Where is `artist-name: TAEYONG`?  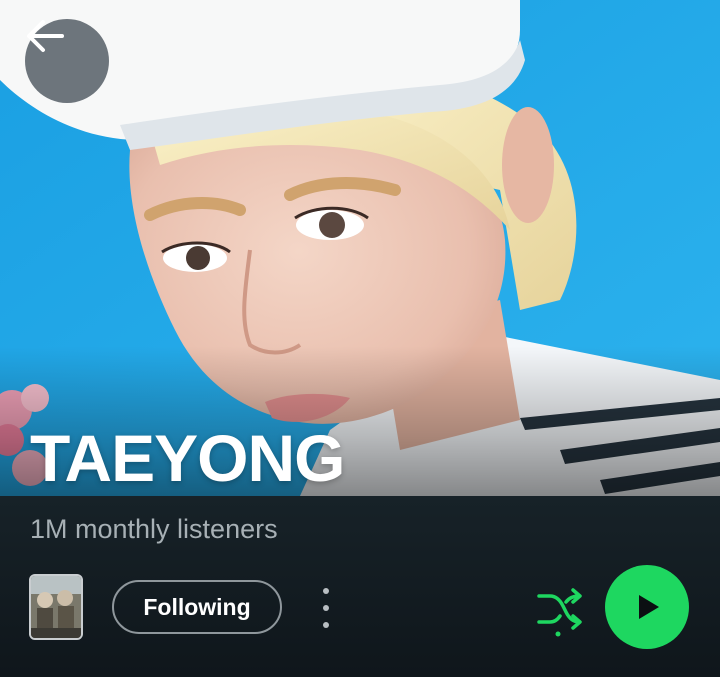
artist-name: TAEYONG is located at coordinates (187, 458).